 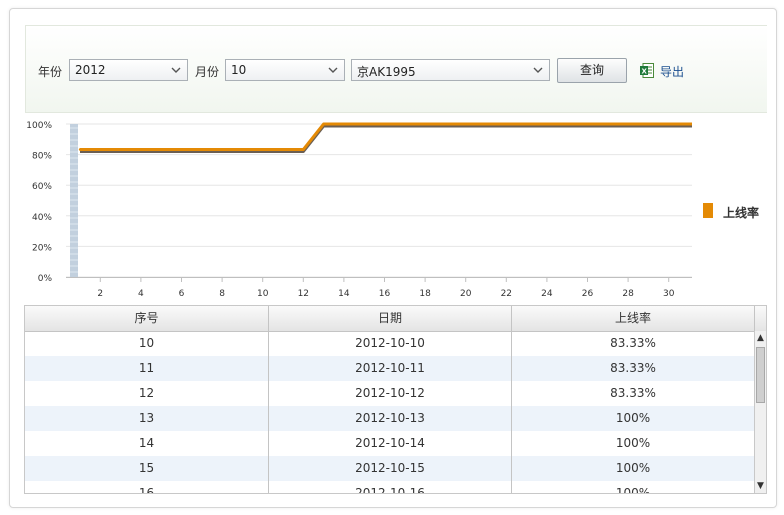 I want to click on svg-text: X, so click(x=645, y=72).